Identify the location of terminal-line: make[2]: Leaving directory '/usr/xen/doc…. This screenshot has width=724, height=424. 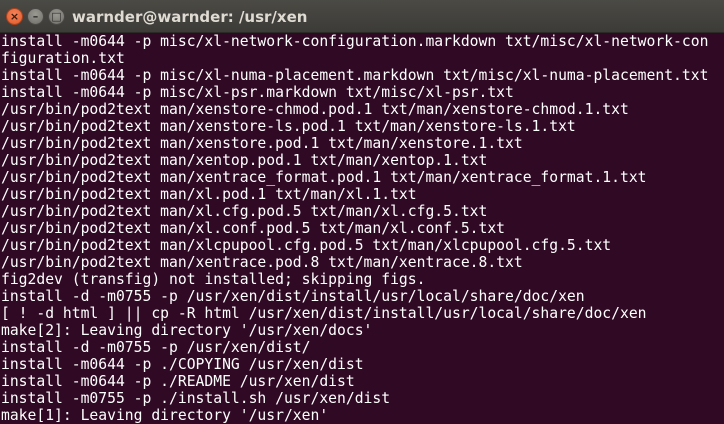
(187, 330).